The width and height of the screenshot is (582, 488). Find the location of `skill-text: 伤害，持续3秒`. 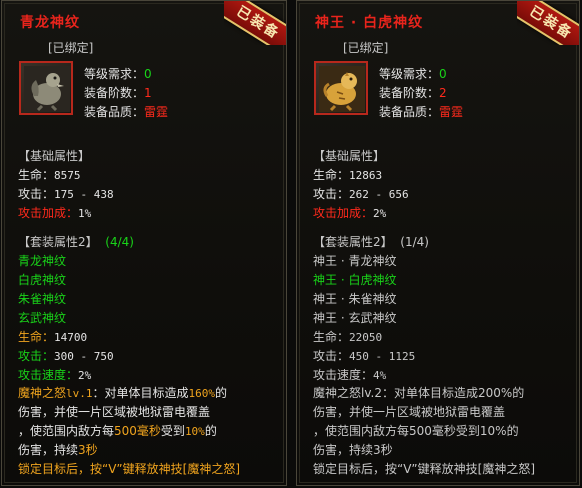

skill-text: 伤害，持续3秒 is located at coordinates (353, 450).